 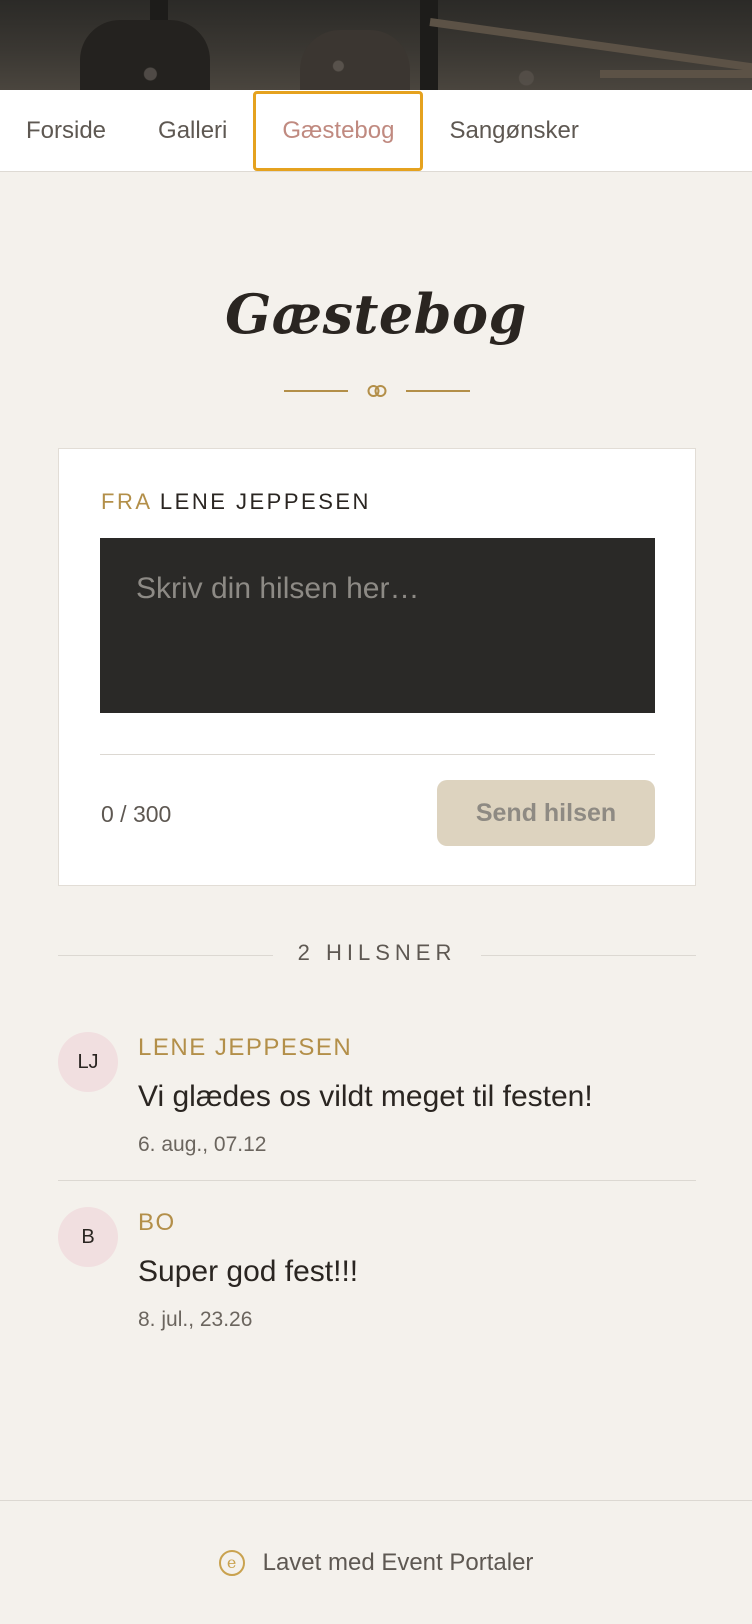 What do you see at coordinates (377, 625) in the screenshot?
I see `greeting-message-input` at bounding box center [377, 625].